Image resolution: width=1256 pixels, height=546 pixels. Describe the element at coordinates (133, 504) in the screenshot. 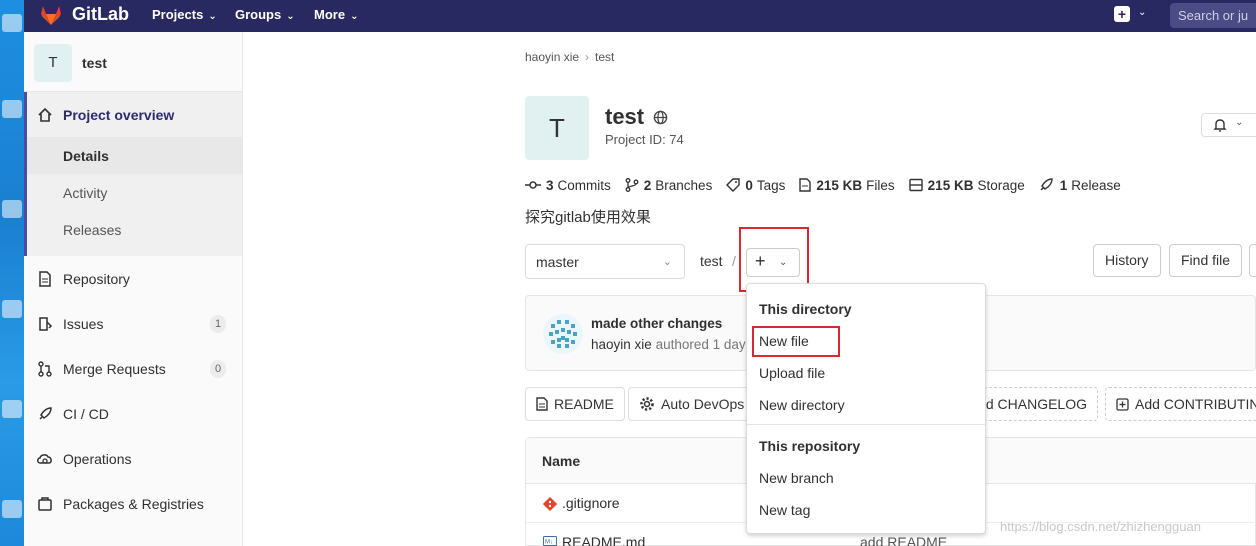

I see `sidebar-item-label: Packages & Registries` at that location.